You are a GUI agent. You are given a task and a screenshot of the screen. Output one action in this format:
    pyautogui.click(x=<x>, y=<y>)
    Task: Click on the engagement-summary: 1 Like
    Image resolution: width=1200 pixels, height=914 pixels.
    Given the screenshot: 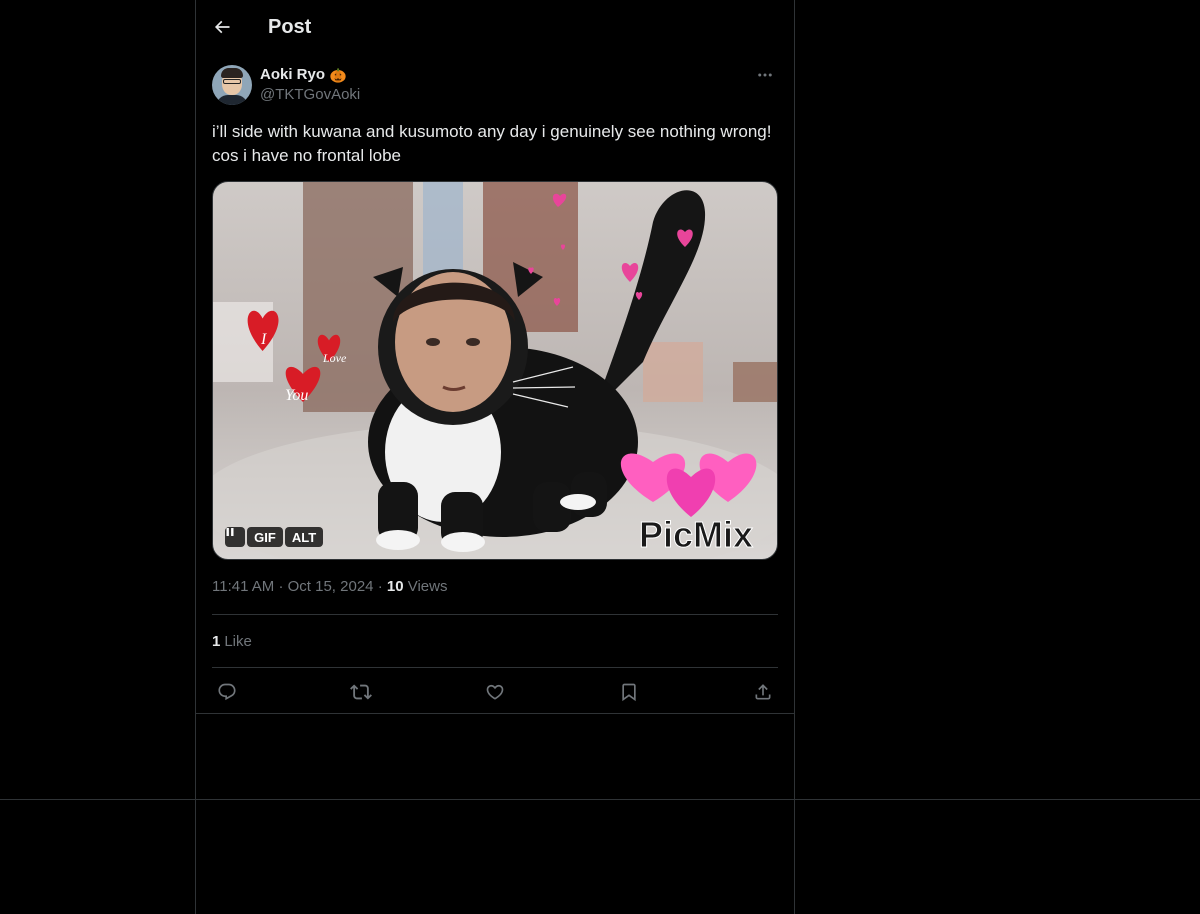 What is the action you would take?
    pyautogui.click(x=495, y=641)
    